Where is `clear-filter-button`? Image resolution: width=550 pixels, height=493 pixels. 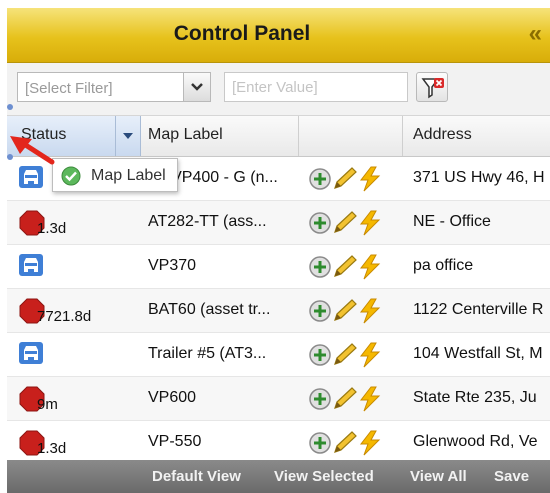
clear-filter-button is located at coordinates (432, 87).